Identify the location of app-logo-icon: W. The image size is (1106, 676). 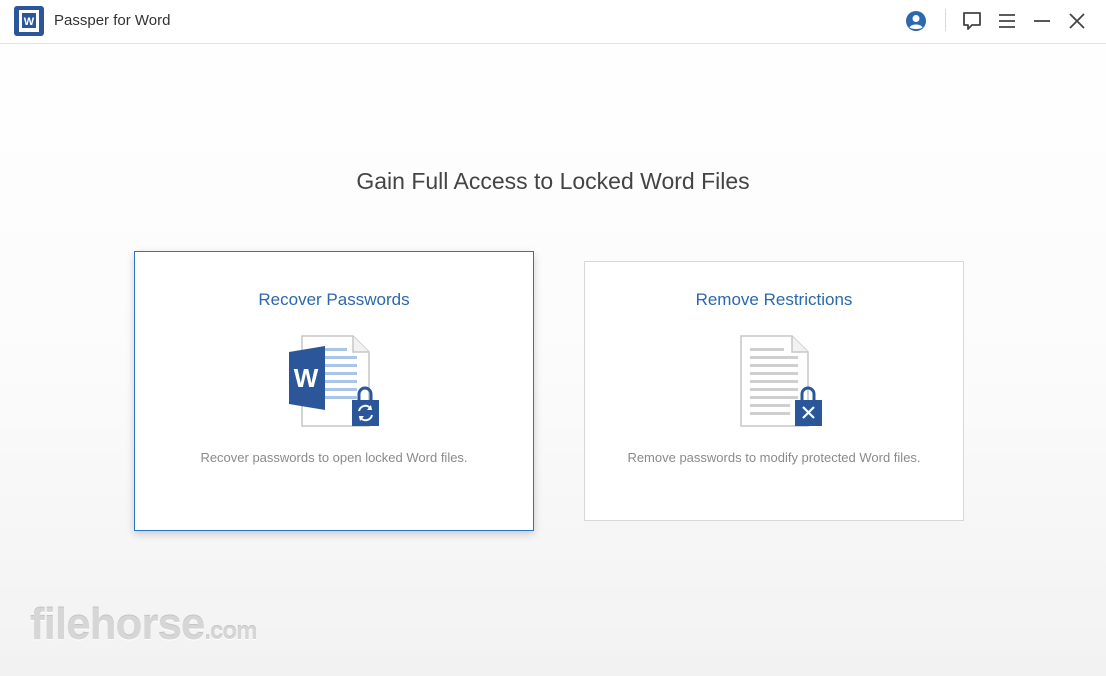
(29, 21).